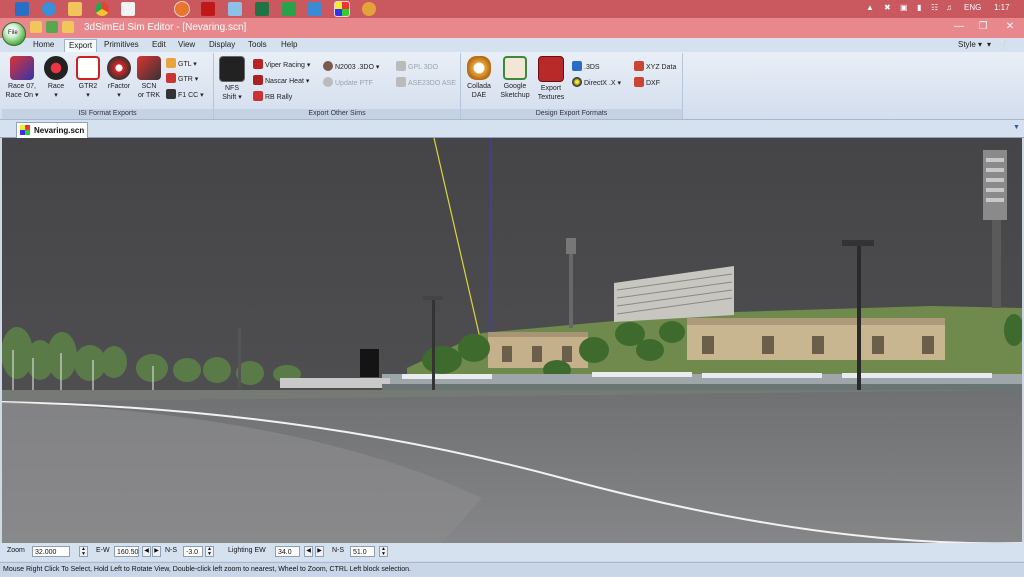  I want to click on menu-view: View, so click(186, 44).